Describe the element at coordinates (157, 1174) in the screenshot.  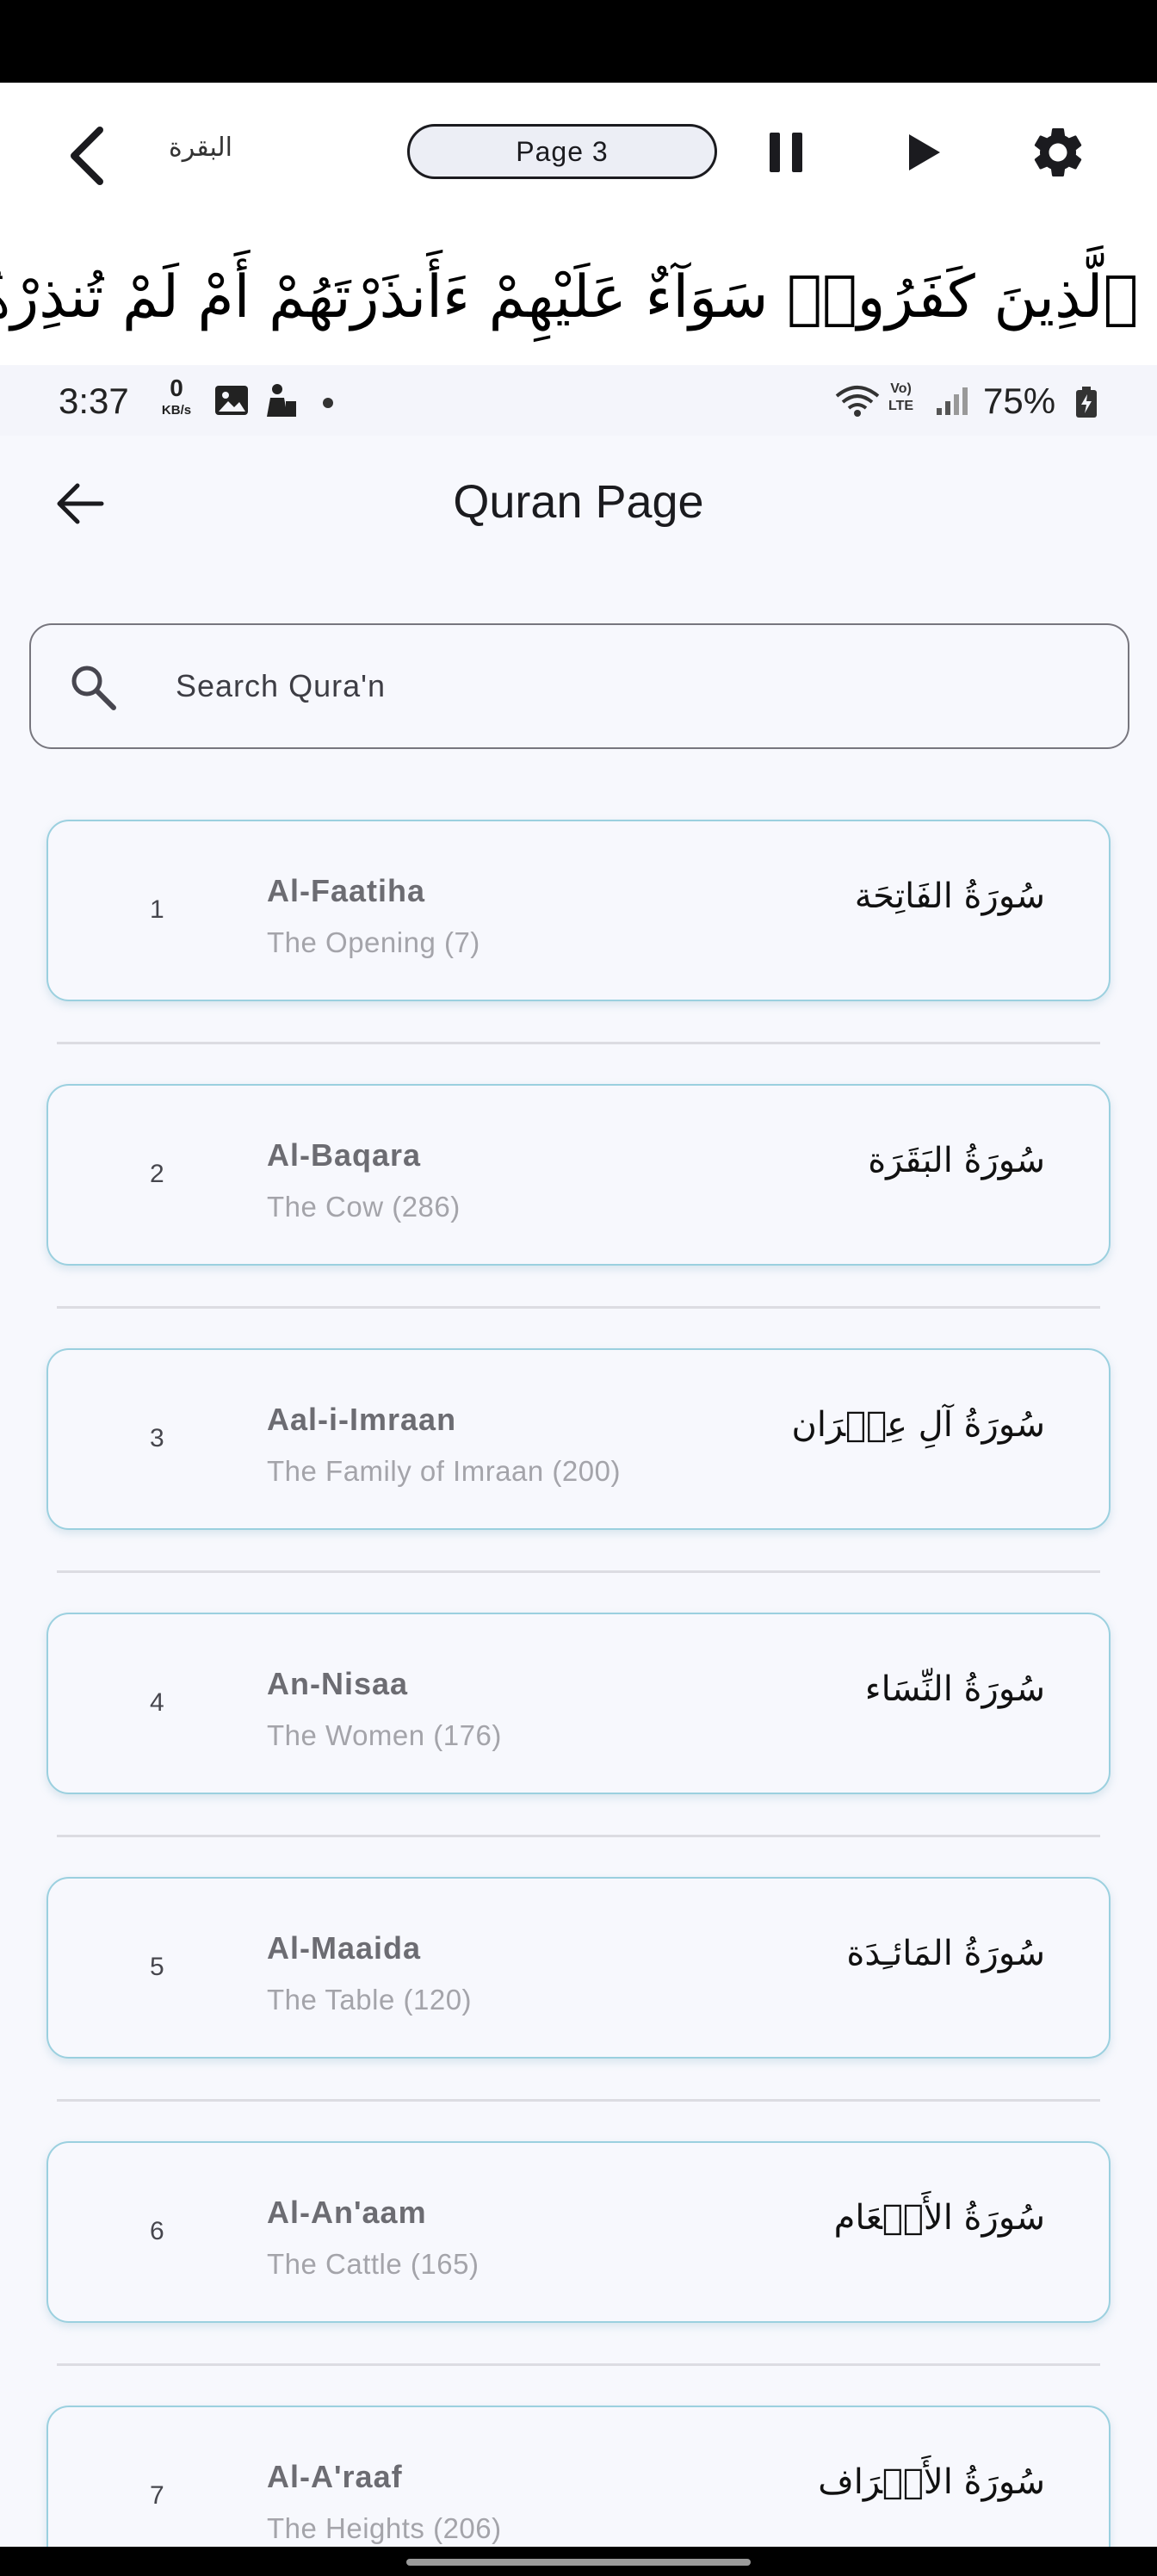
I see `surah-number: 2` at that location.